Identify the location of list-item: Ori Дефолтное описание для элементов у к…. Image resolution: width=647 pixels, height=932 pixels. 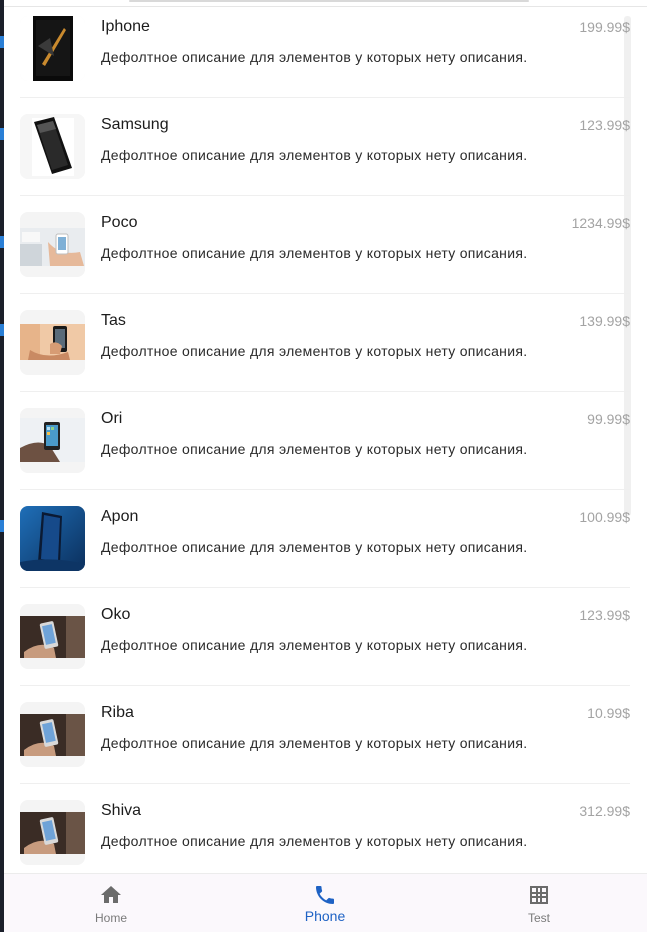
(325, 441).